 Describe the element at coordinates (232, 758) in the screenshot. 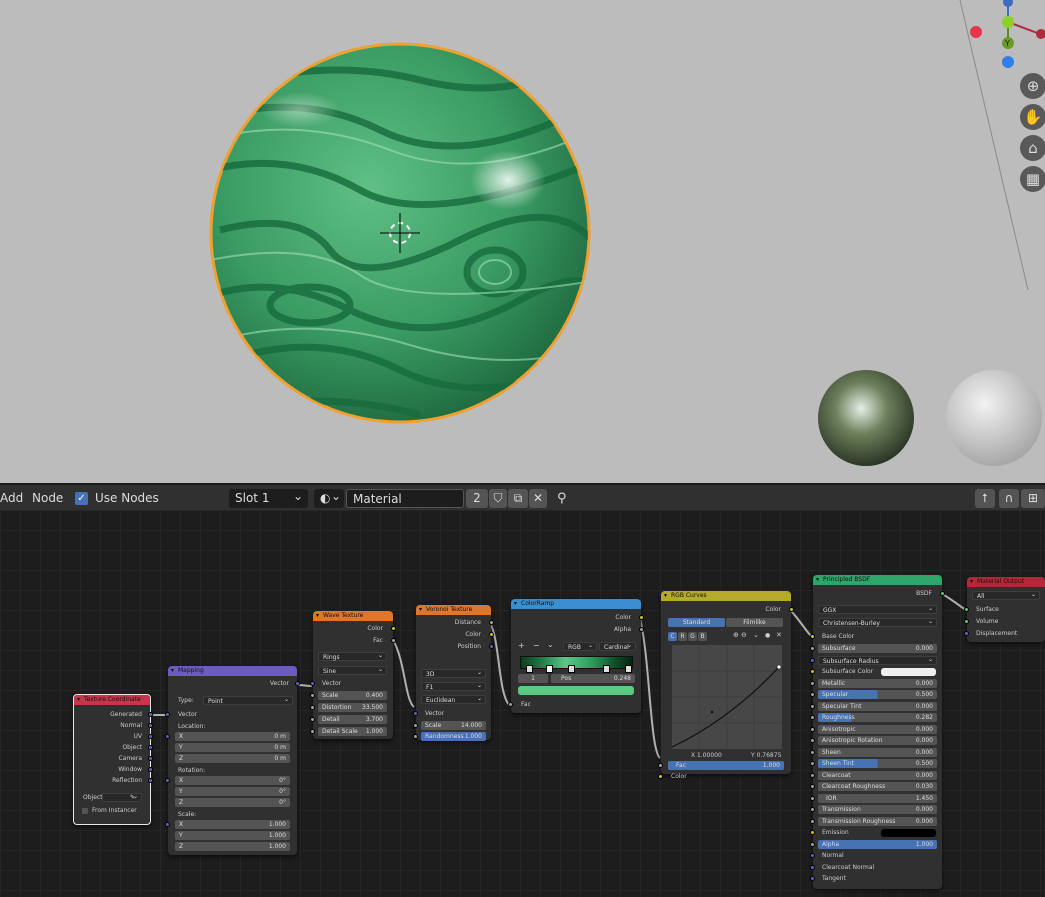

I see `location-z-field: Z 0 m` at that location.